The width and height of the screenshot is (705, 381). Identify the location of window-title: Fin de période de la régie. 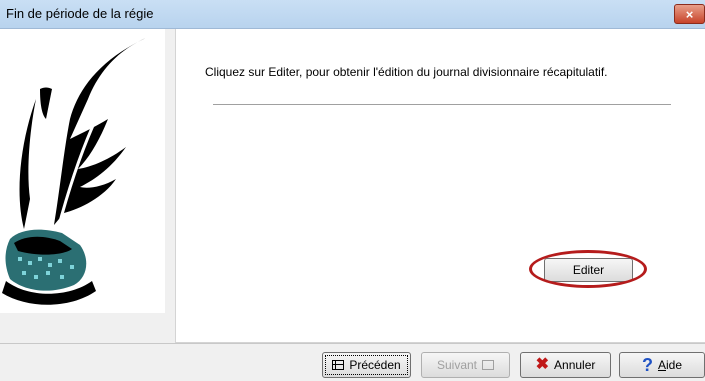
(80, 13).